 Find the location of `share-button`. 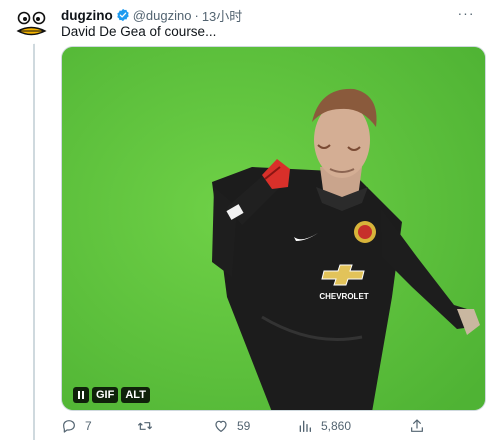

share-button is located at coordinates (421, 426).